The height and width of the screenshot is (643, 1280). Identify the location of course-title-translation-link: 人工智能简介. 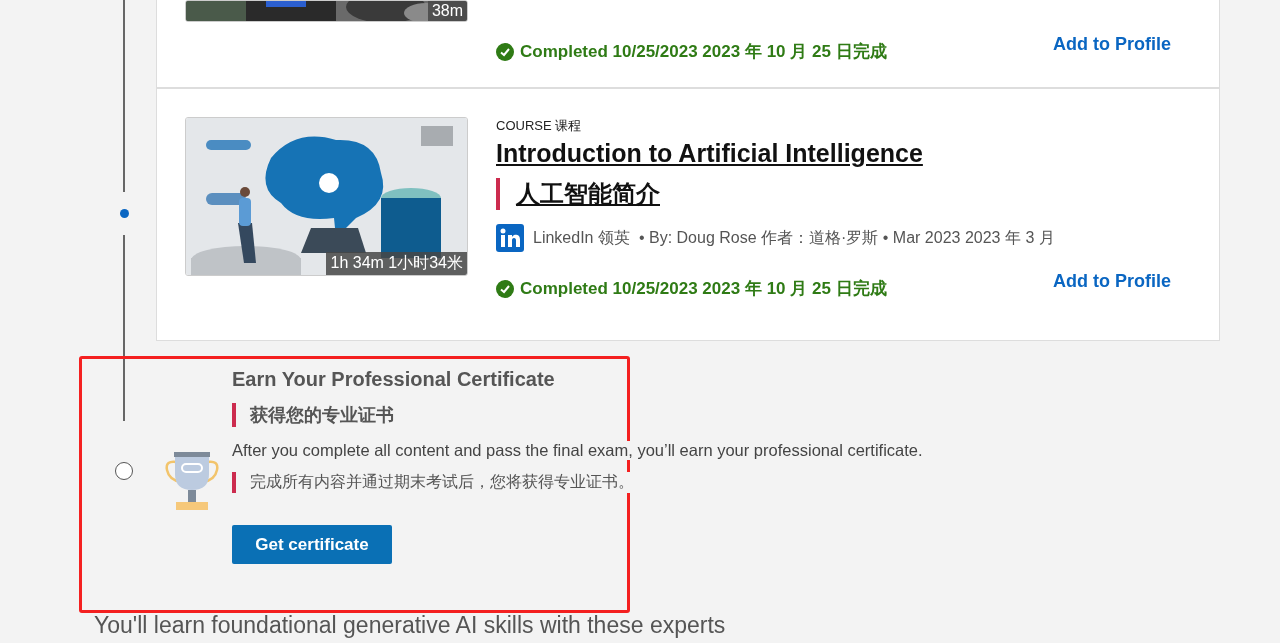
(588, 194).